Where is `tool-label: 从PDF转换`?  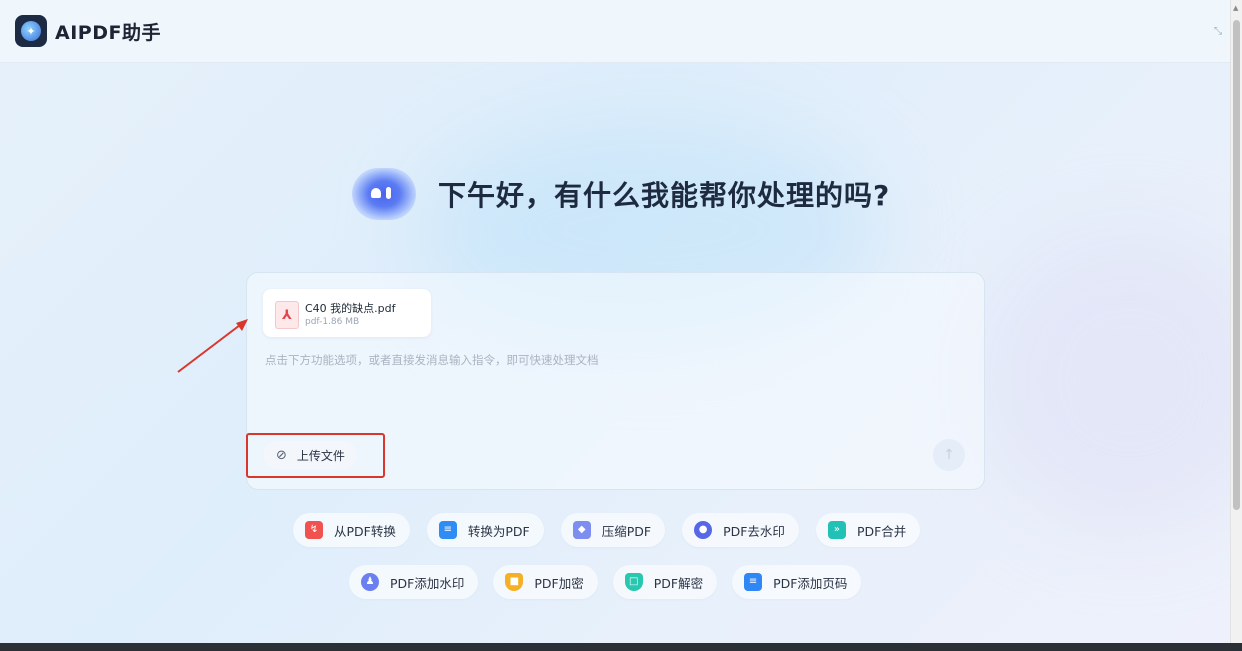 tool-label: 从PDF转换 is located at coordinates (365, 531).